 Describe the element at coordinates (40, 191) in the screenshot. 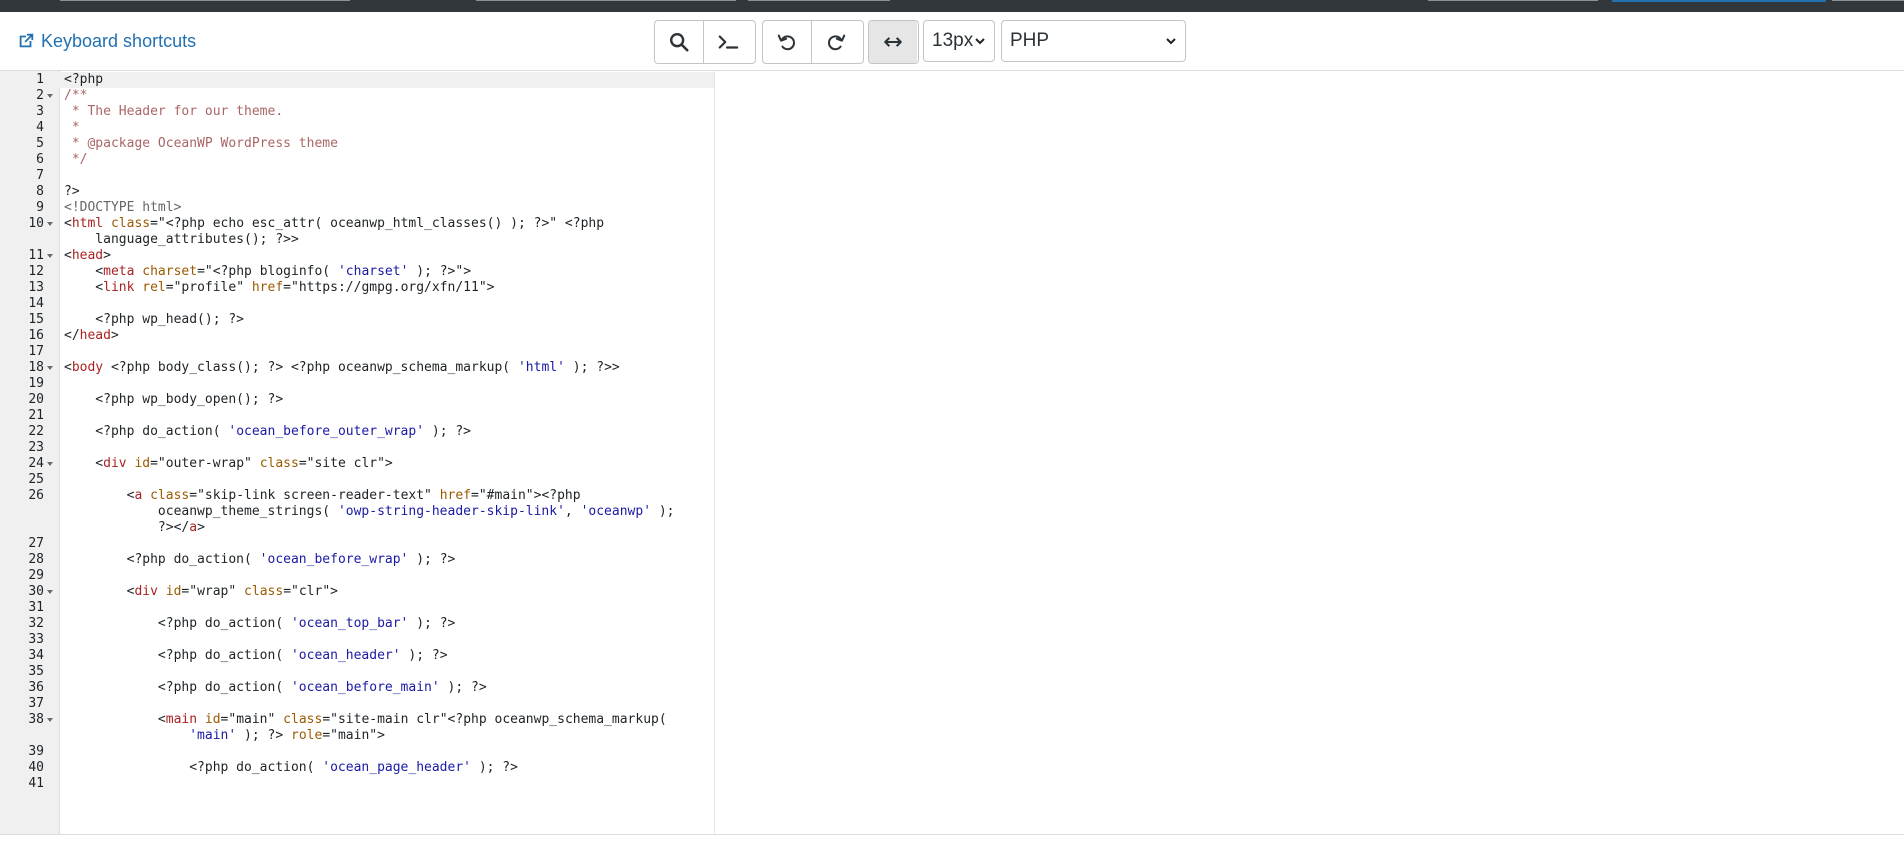

I see `line-number: 8` at that location.